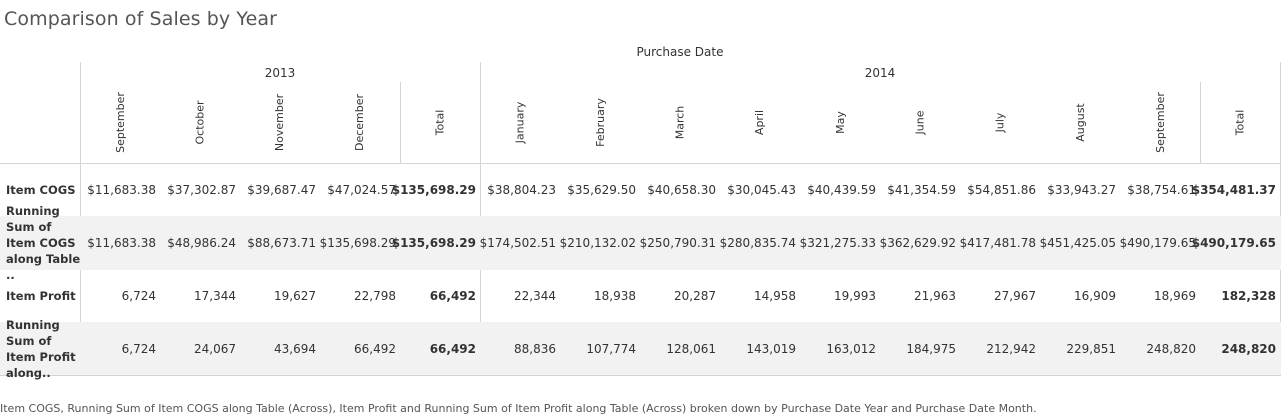  Describe the element at coordinates (597, 243) in the screenshot. I see `table-cell: $210,132.02` at that location.